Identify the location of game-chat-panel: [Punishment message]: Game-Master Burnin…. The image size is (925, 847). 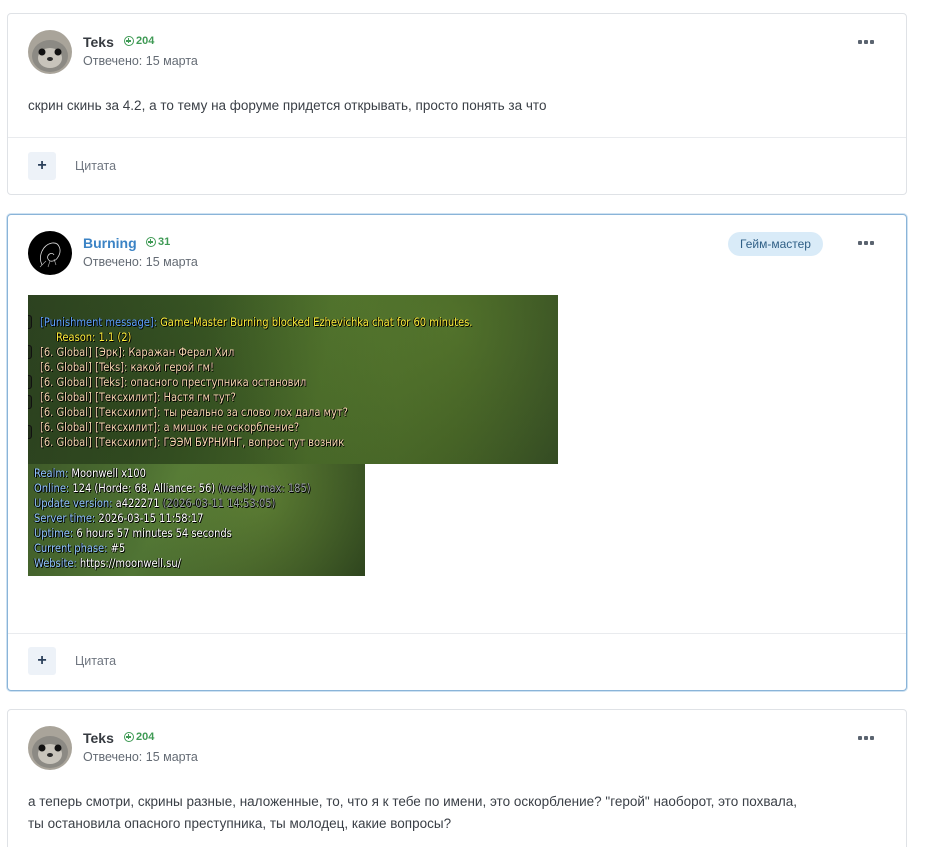
(293, 379).